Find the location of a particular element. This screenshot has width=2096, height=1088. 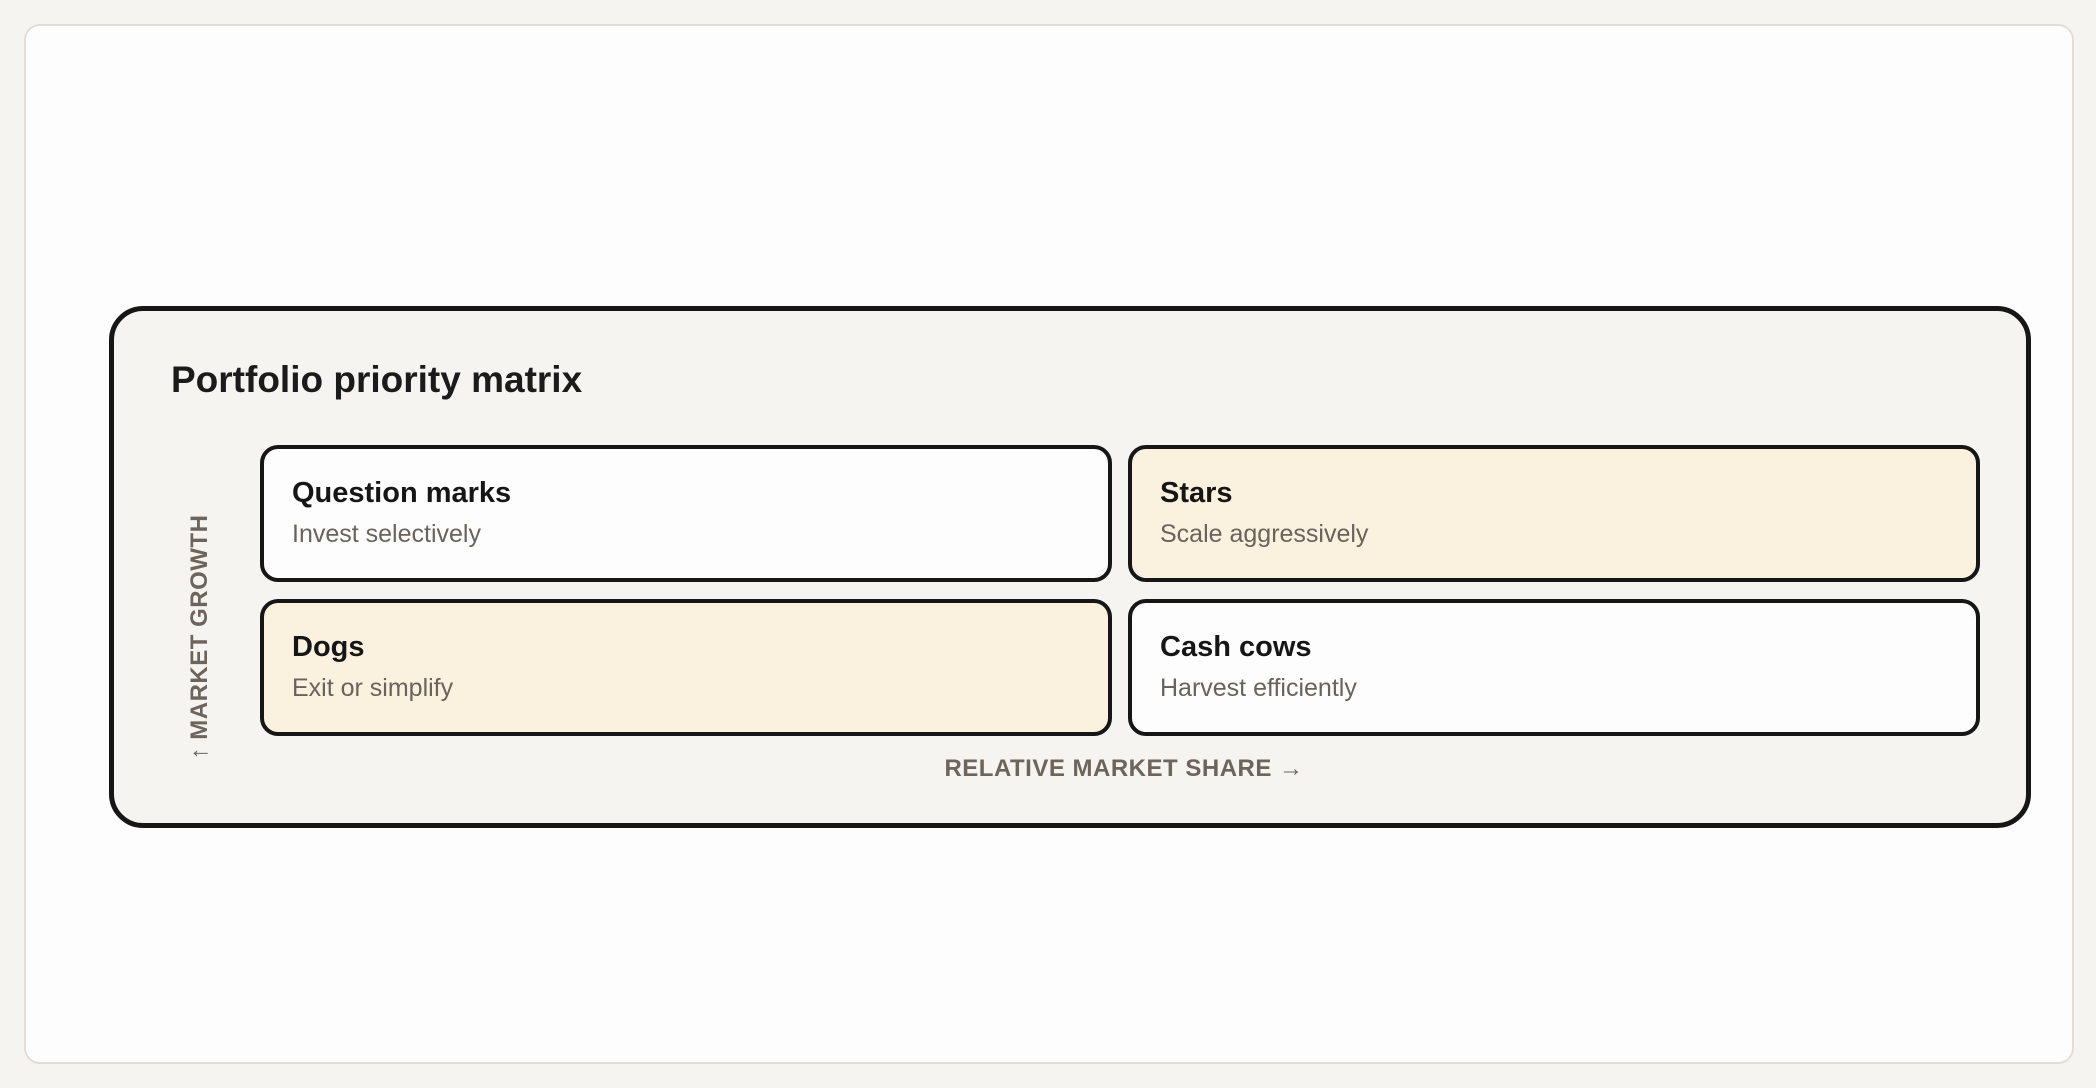

matrix-title: Portfolio priority matrix is located at coordinates (377, 379).